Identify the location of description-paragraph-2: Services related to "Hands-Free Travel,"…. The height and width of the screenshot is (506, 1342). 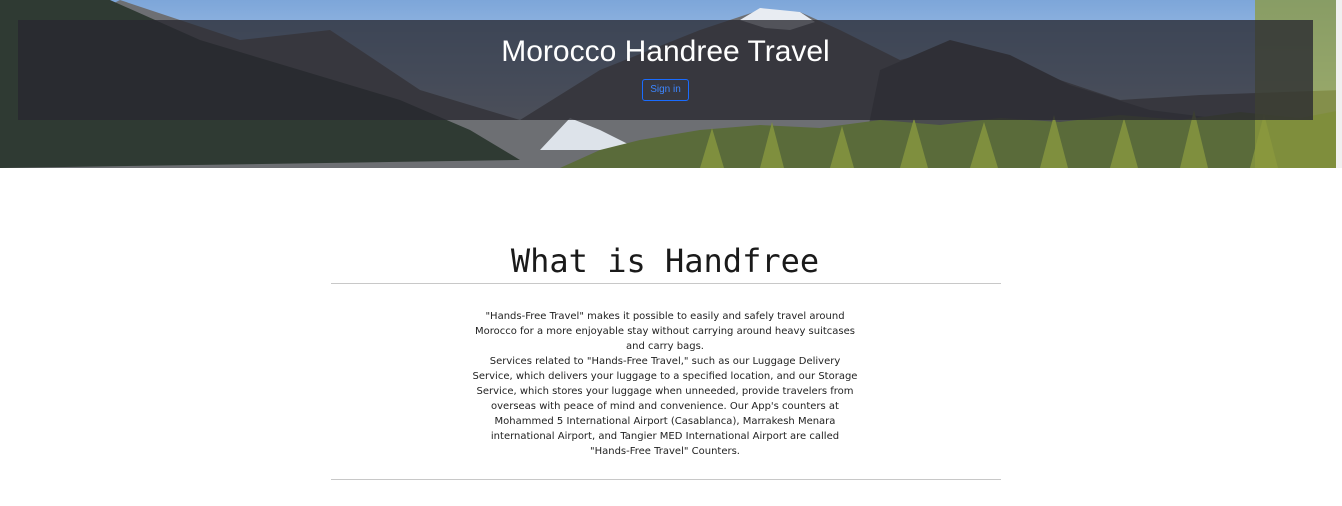
(665, 406).